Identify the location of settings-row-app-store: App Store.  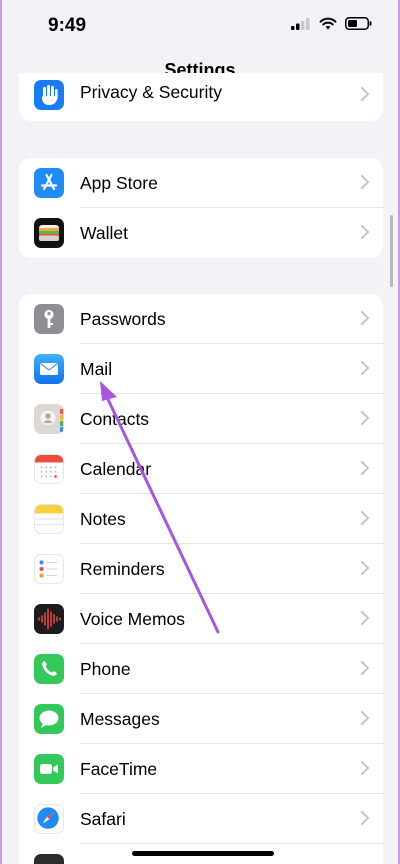
(201, 183).